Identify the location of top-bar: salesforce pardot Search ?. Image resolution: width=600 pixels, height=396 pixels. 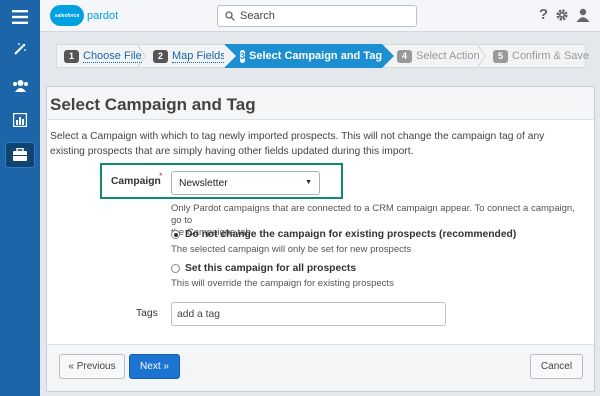
(320, 16).